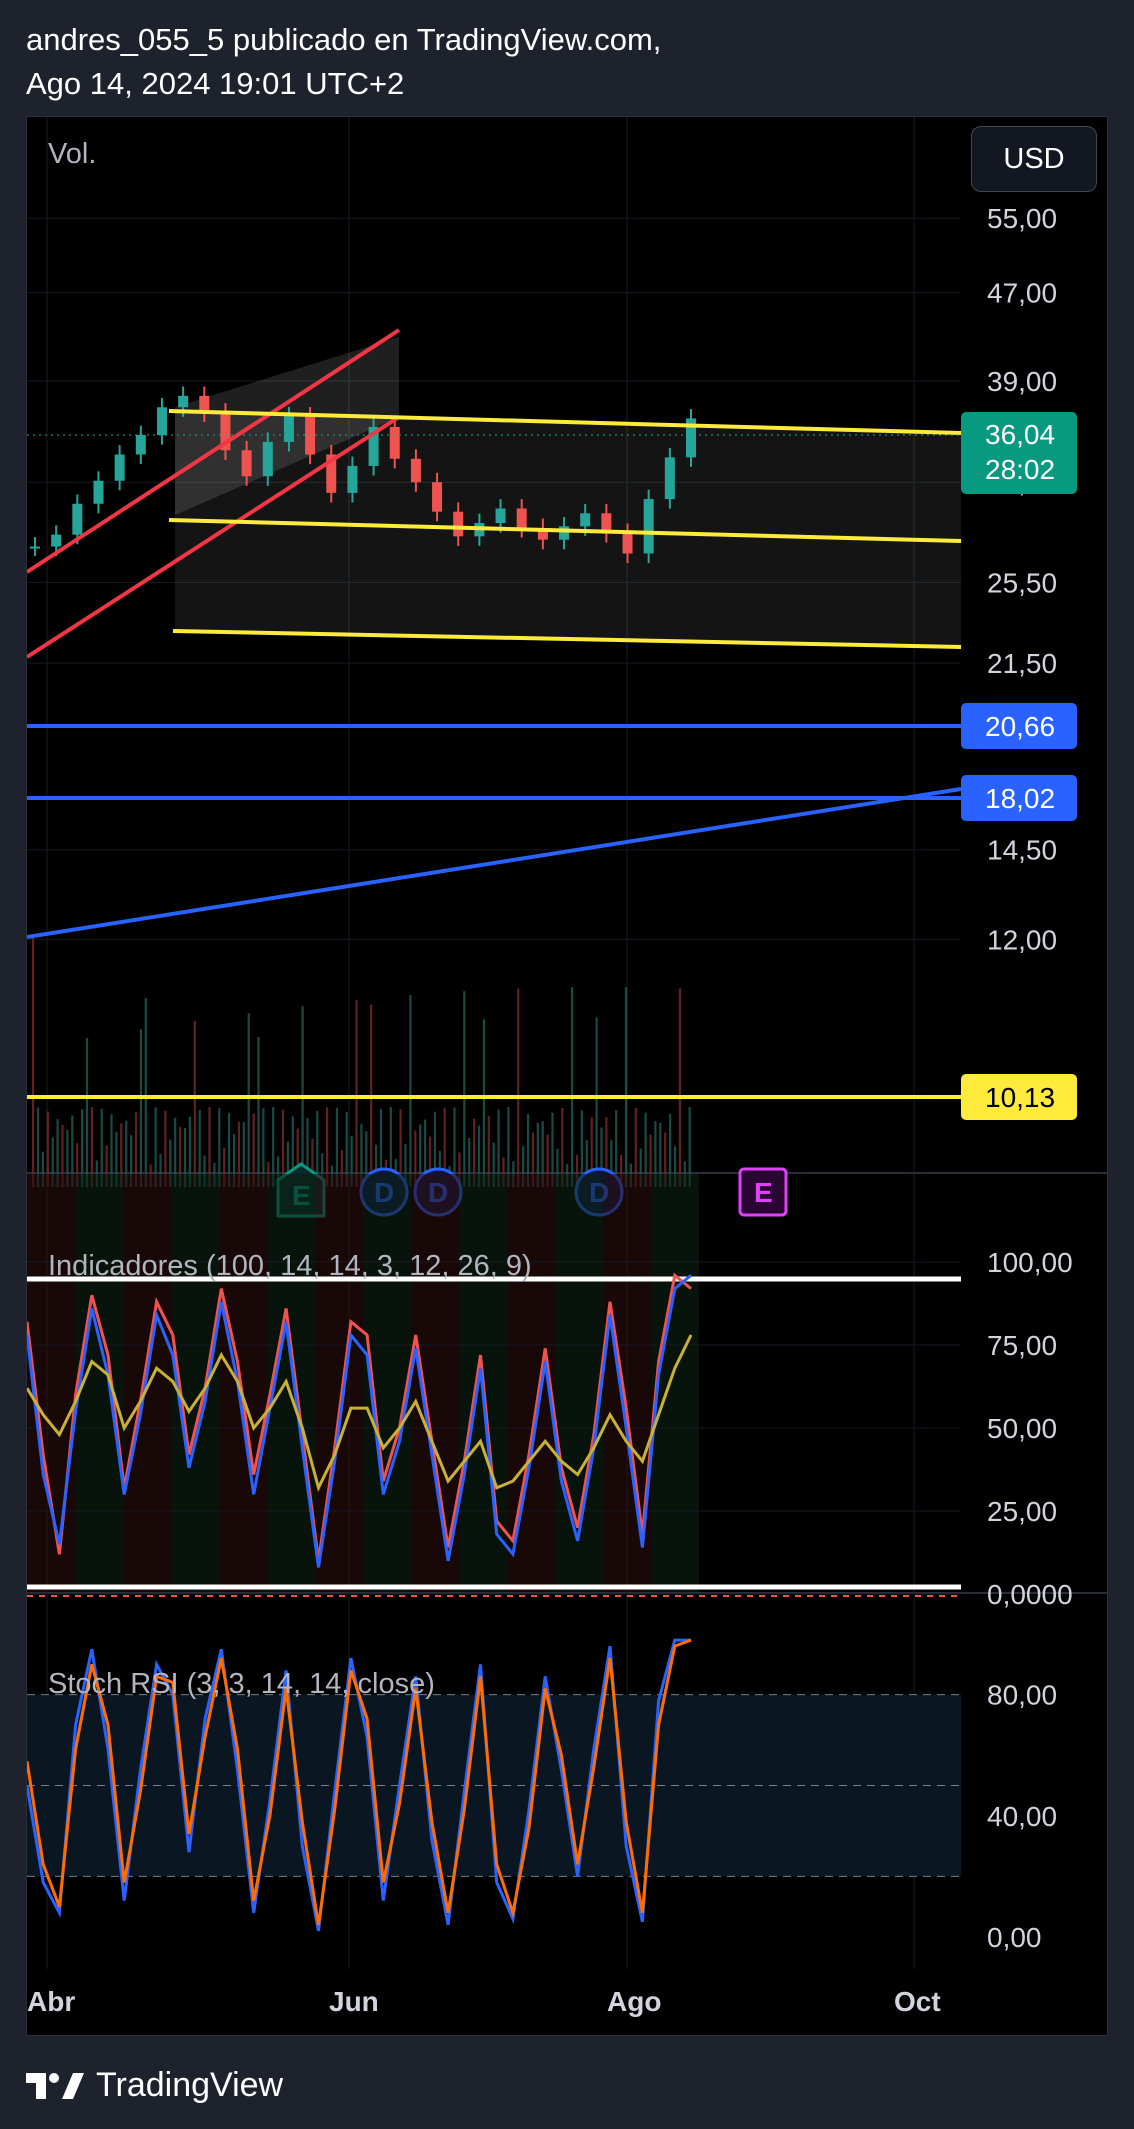 This screenshot has height=2129, width=1134. Describe the element at coordinates (1022, 850) in the screenshot. I see `y-tick-label: 14,50` at that location.